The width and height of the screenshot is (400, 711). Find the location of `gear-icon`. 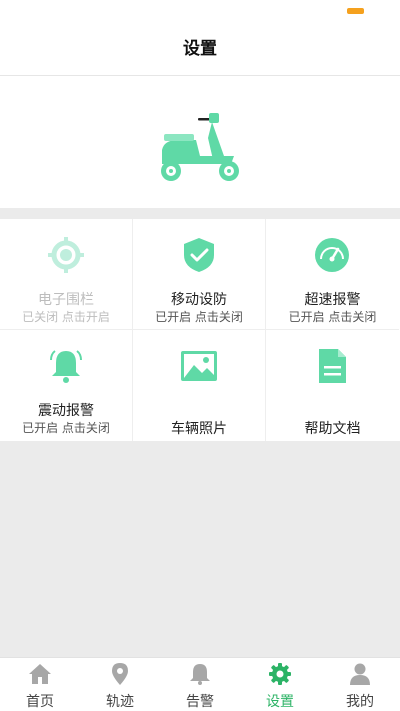

gear-icon is located at coordinates (280, 674).